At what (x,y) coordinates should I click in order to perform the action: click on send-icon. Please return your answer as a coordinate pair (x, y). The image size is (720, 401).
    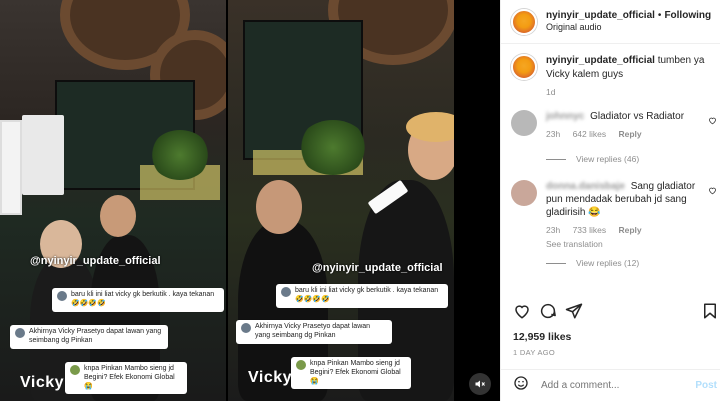
    Looking at the image, I should click on (574, 311).